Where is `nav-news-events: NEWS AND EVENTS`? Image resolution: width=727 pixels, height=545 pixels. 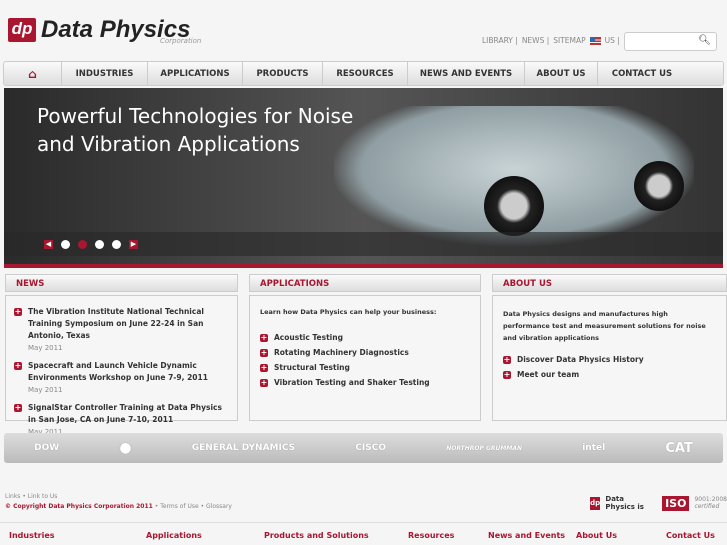
nav-news-events: NEWS AND EVENTS is located at coordinates (466, 73).